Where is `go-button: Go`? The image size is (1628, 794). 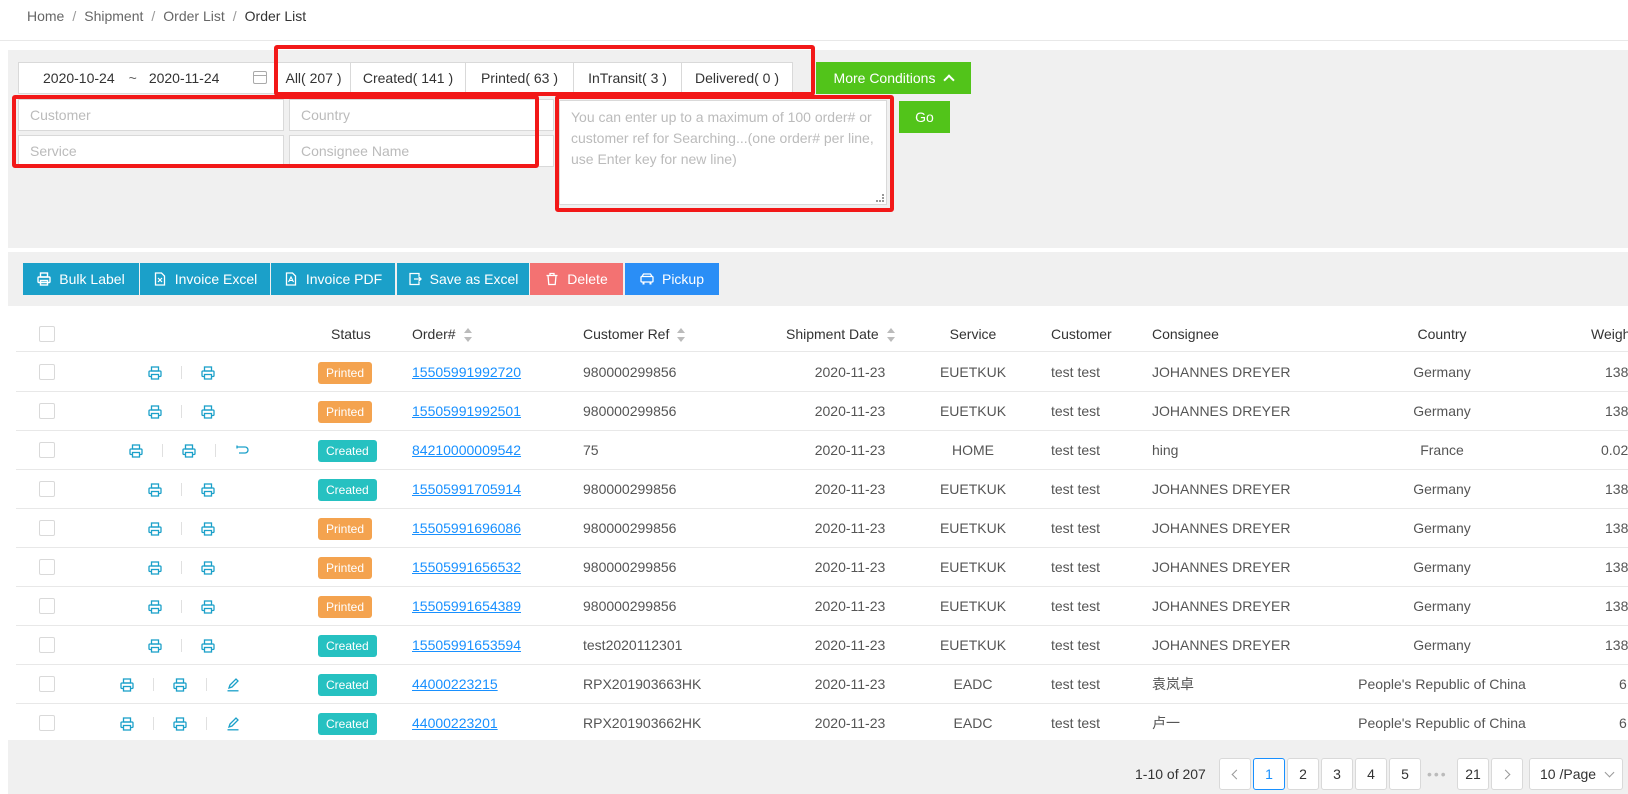 go-button: Go is located at coordinates (924, 117).